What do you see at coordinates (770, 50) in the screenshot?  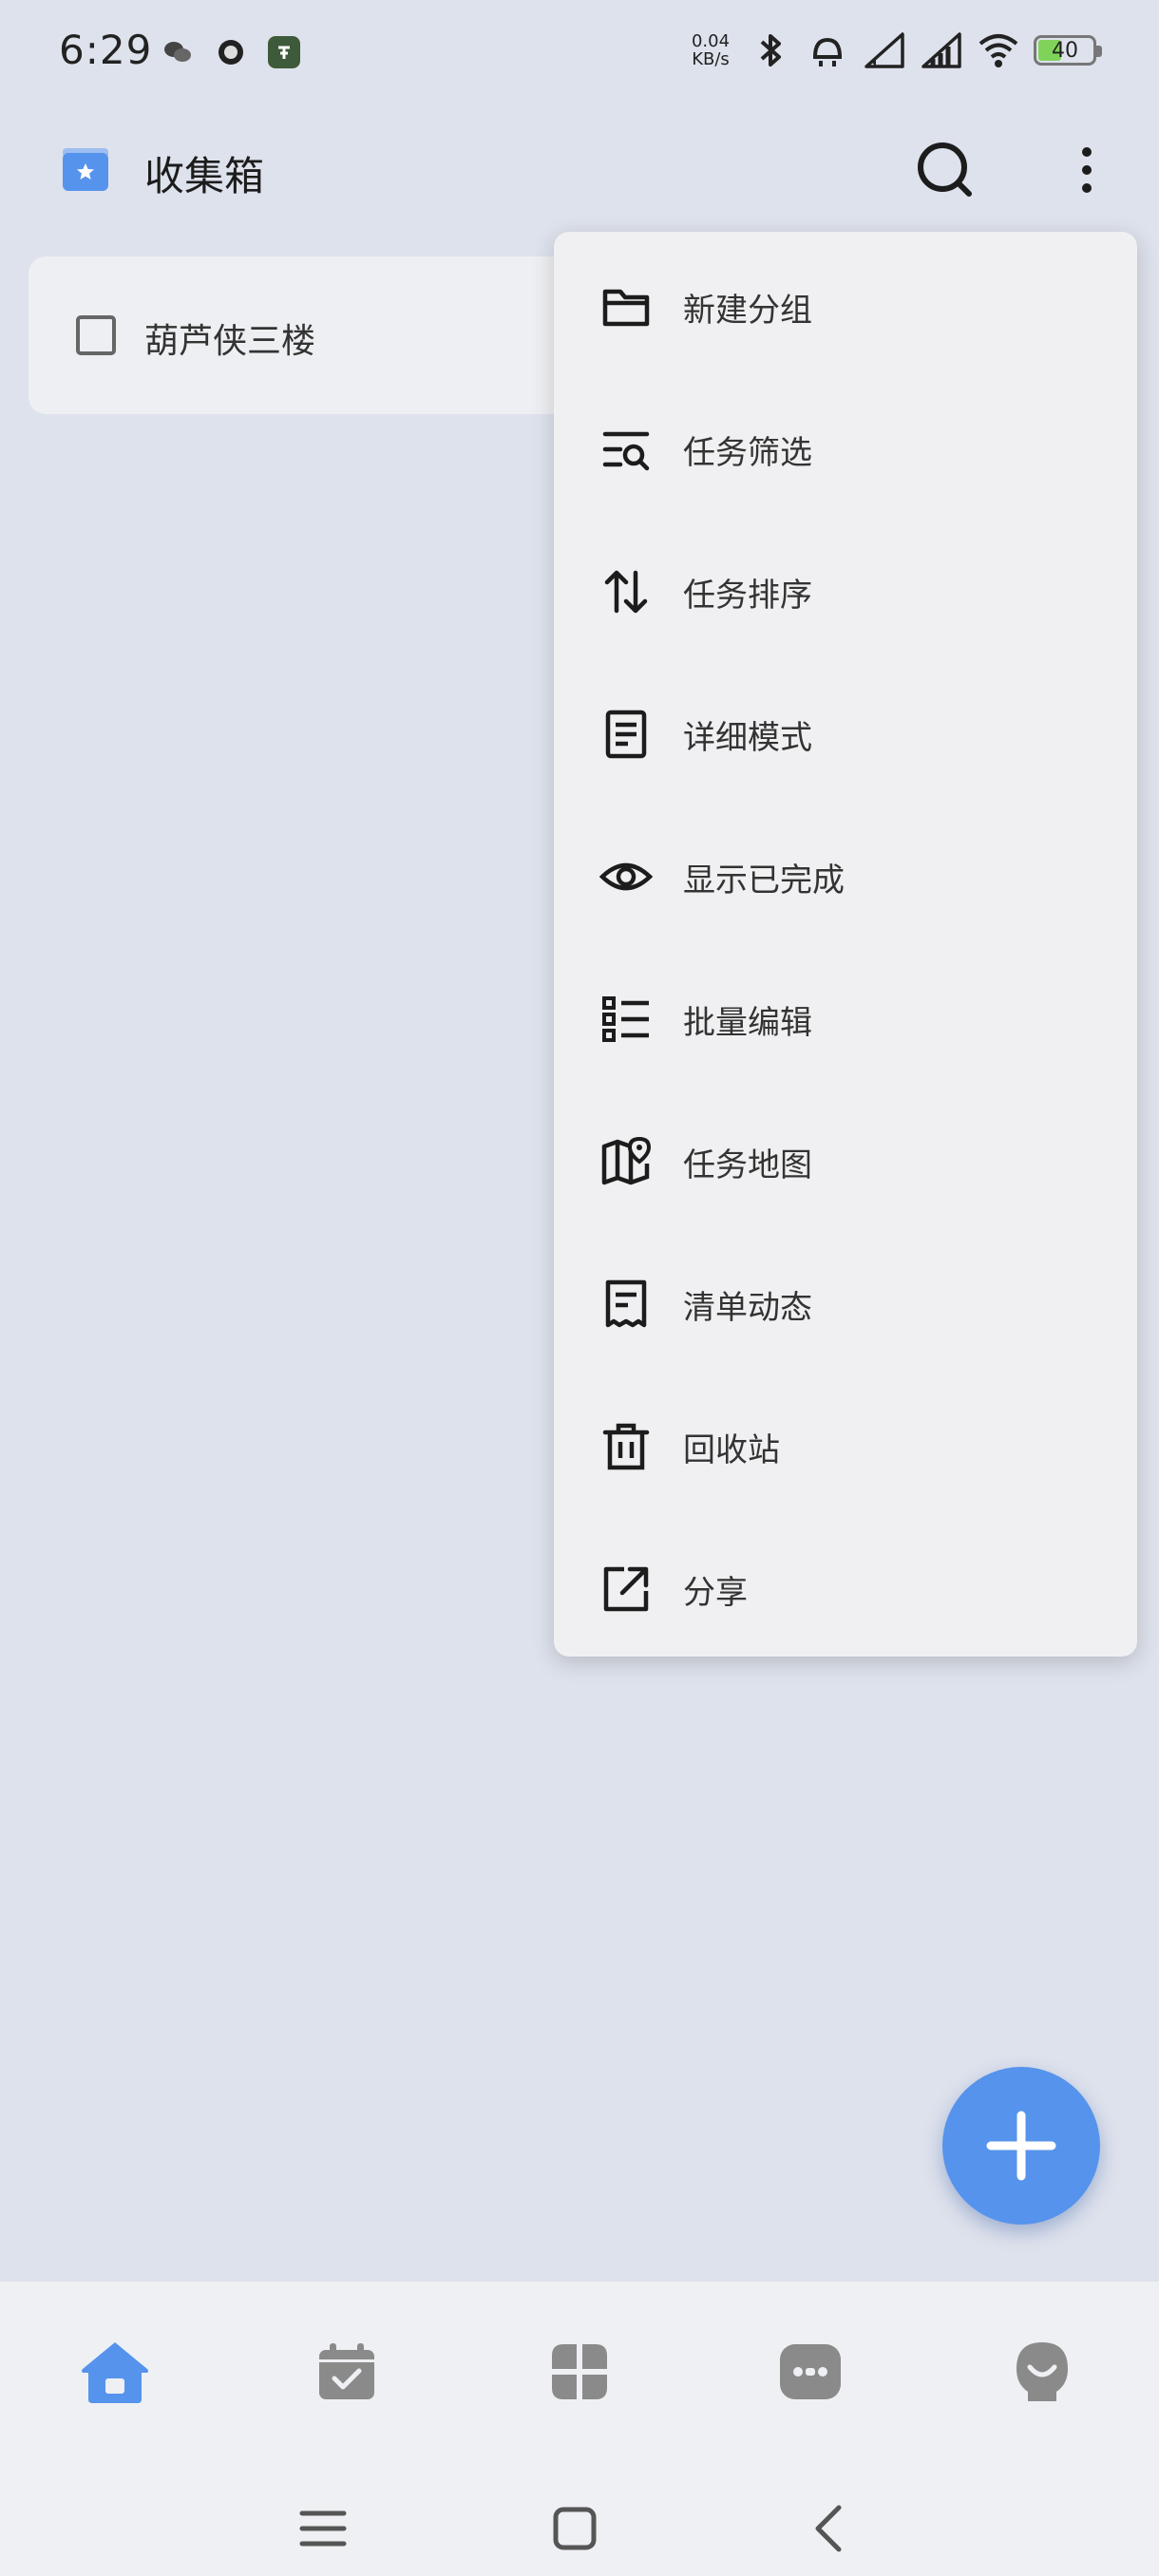 I see `bluetooth-icon` at bounding box center [770, 50].